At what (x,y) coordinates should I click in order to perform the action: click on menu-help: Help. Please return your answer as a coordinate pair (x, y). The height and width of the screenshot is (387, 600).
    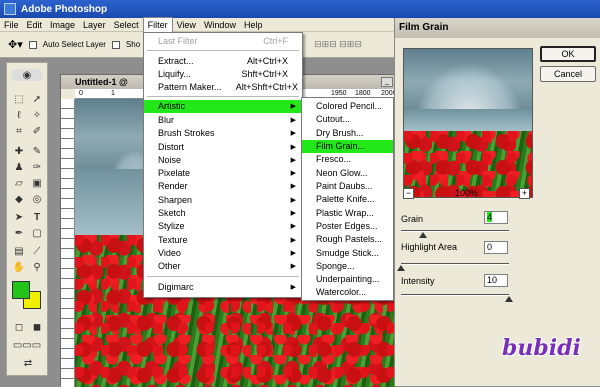
    Looking at the image, I should click on (253, 25).